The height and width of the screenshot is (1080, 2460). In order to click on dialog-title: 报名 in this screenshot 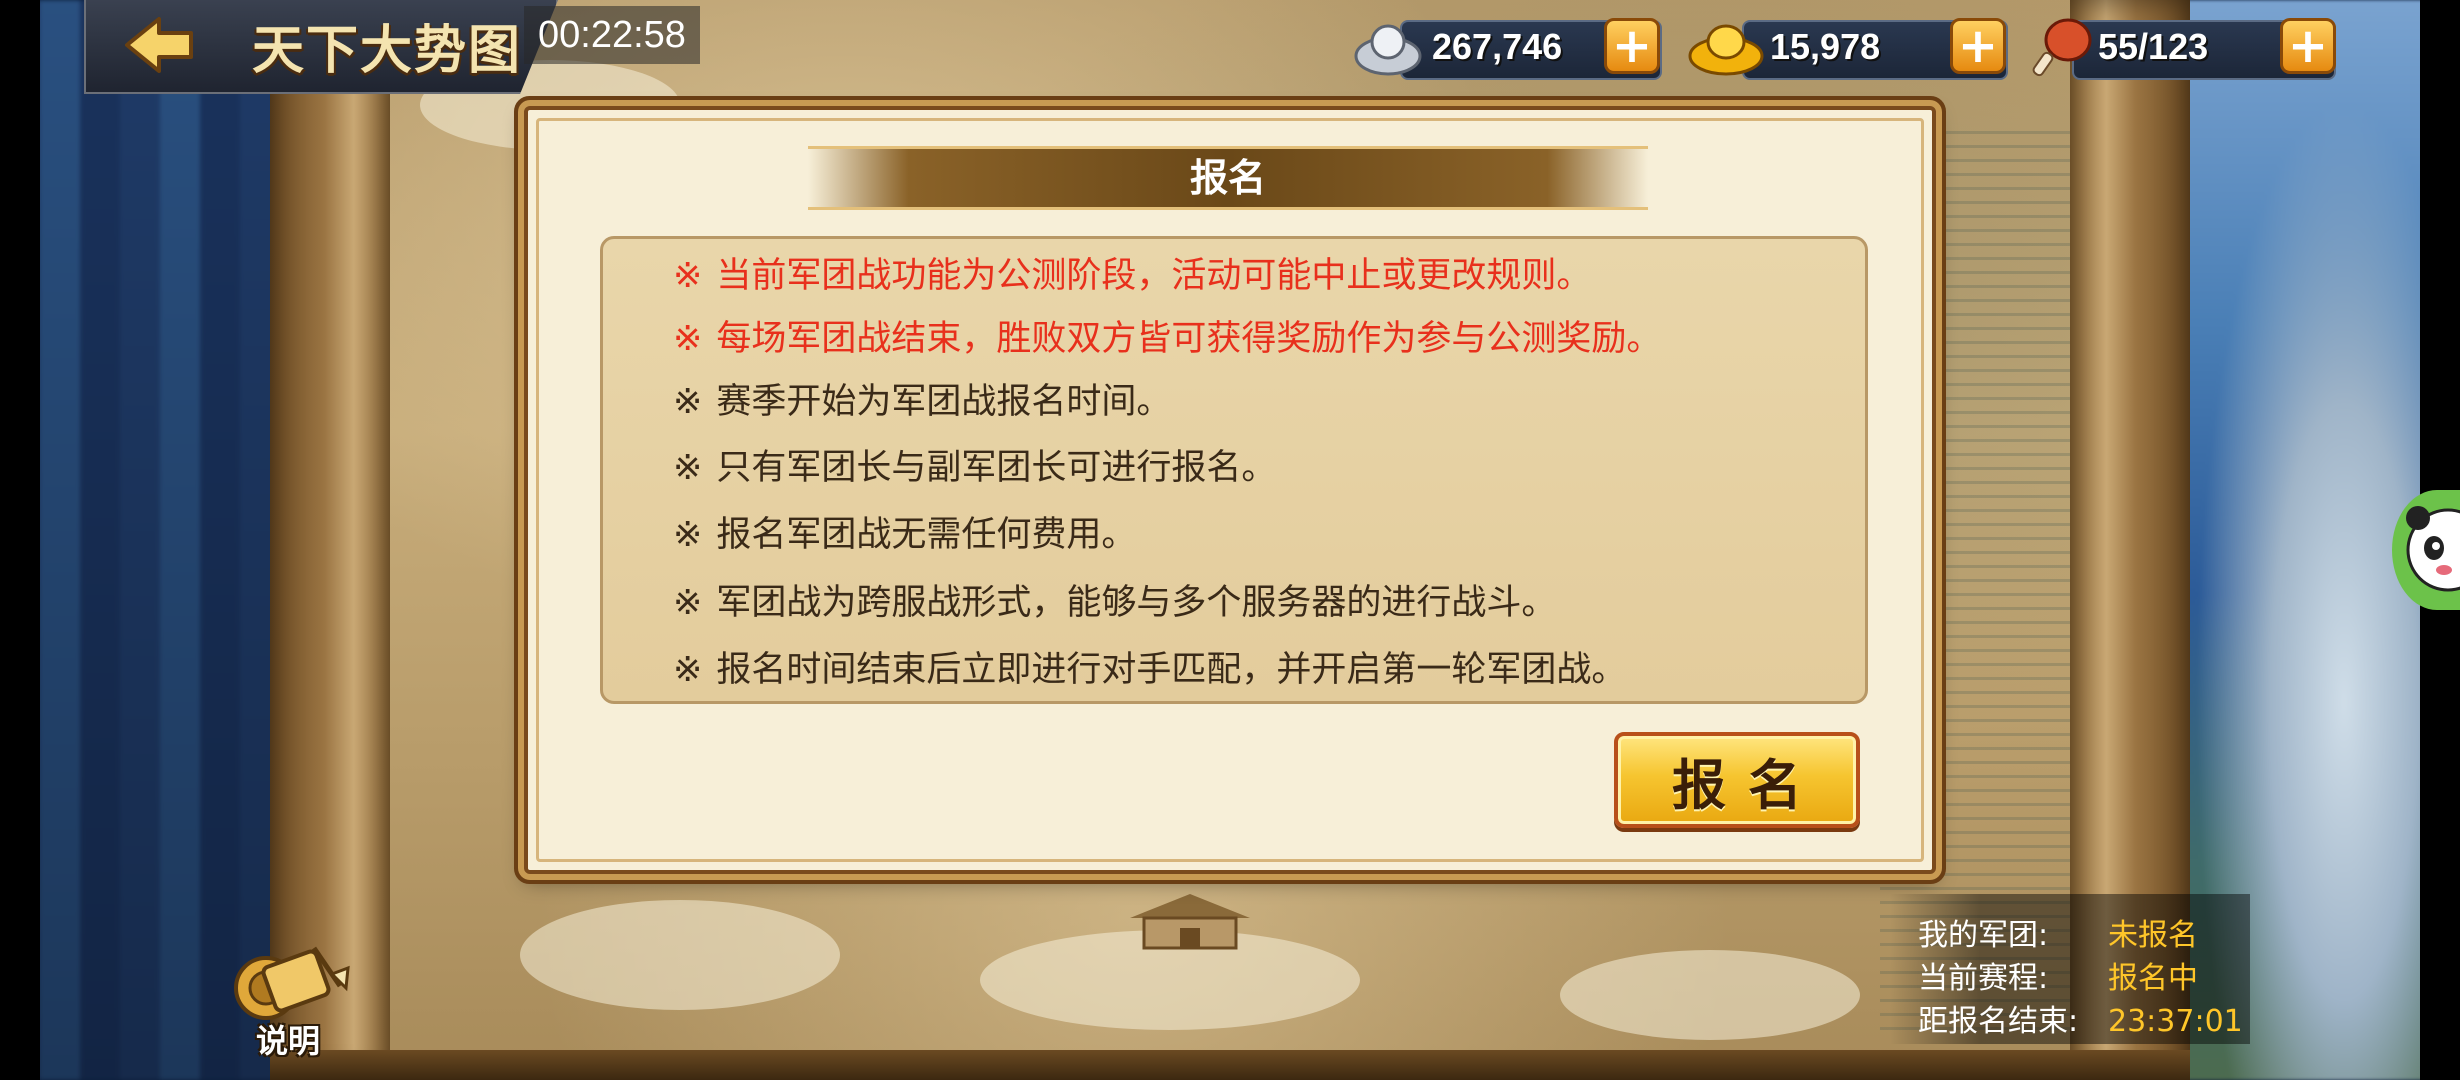, I will do `click(1227, 178)`.